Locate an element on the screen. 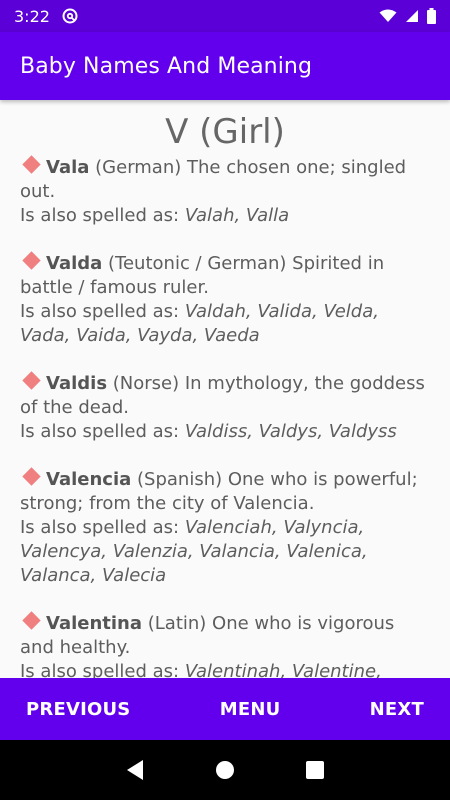 Image resolution: width=450 pixels, height=800 pixels. entry-spellings: Valdiss, Valdys, Valdyss is located at coordinates (290, 431).